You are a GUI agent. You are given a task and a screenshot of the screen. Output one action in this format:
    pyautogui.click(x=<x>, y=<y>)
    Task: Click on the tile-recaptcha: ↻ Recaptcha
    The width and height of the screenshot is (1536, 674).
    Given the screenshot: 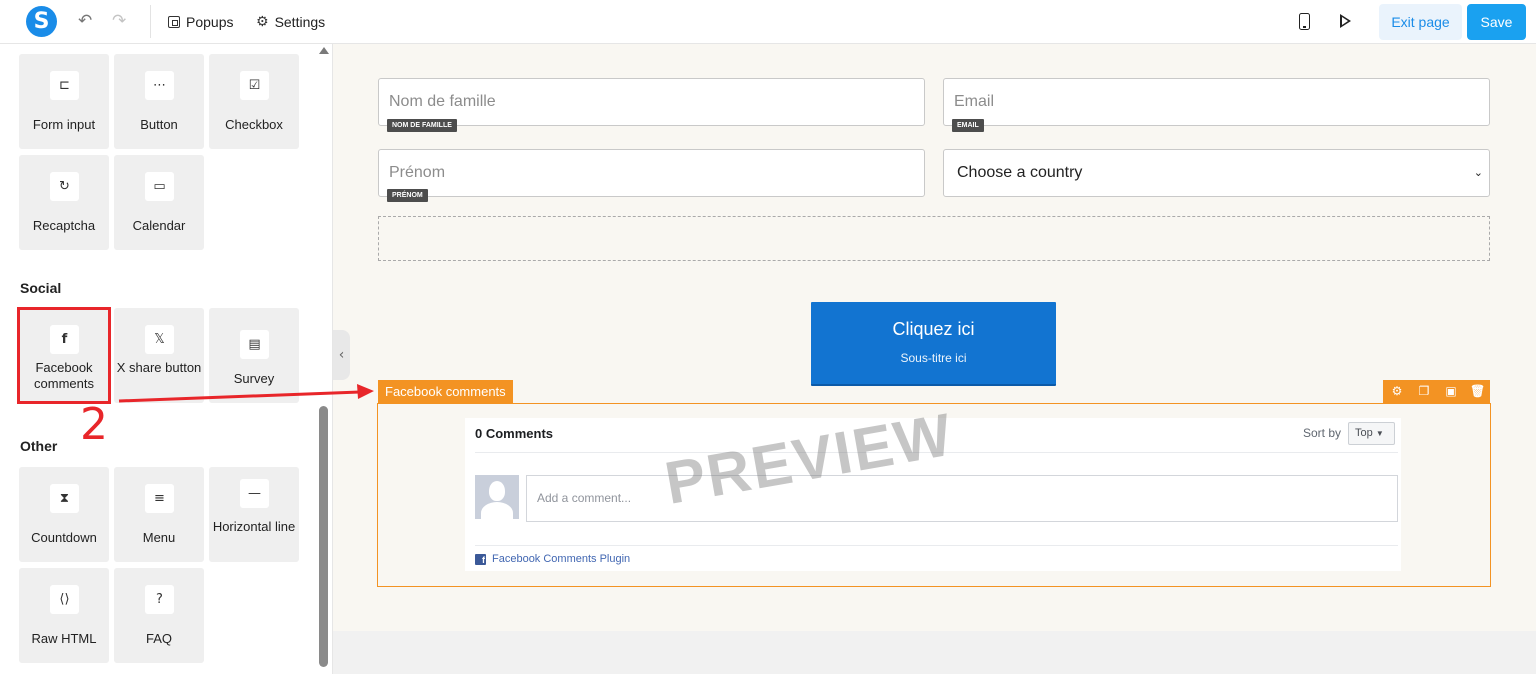 What is the action you would take?
    pyautogui.click(x=64, y=202)
    